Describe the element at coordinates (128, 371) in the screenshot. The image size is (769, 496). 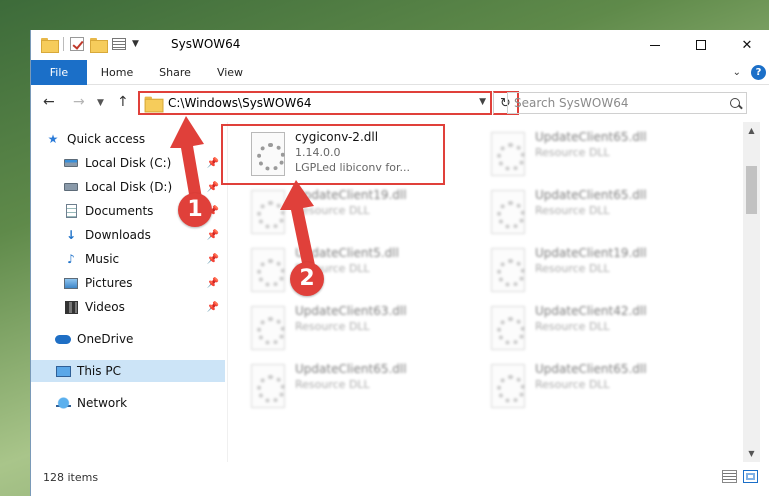
I see `sidebar-item-this-pc: This PC` at that location.